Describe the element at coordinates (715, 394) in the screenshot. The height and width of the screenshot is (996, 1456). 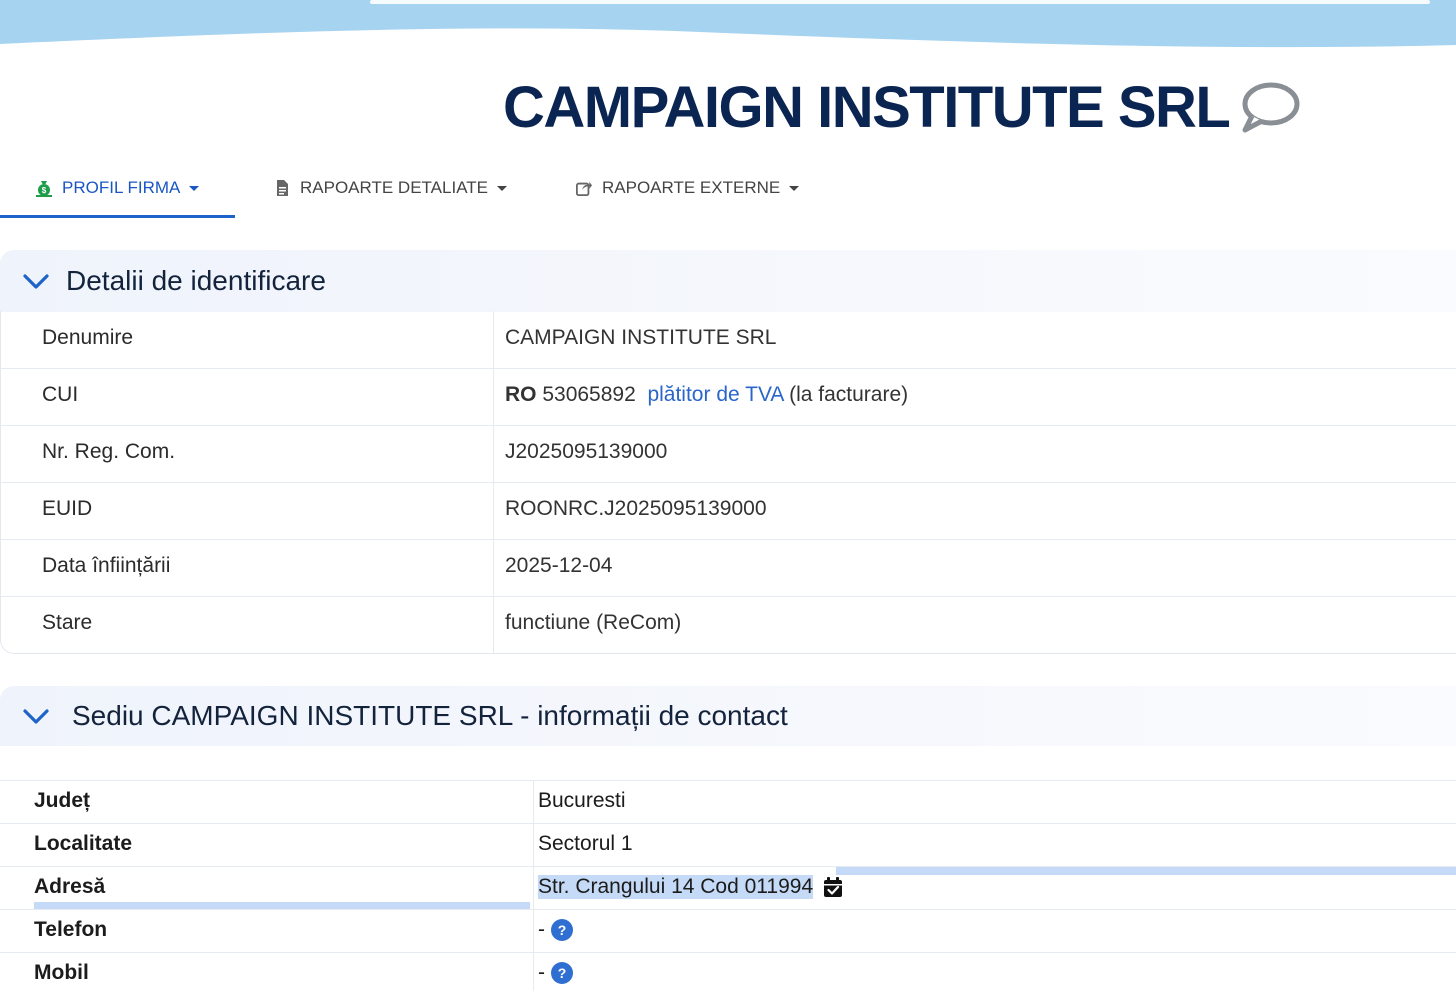
I see `vat-payer-link: plătitor de TVA` at that location.